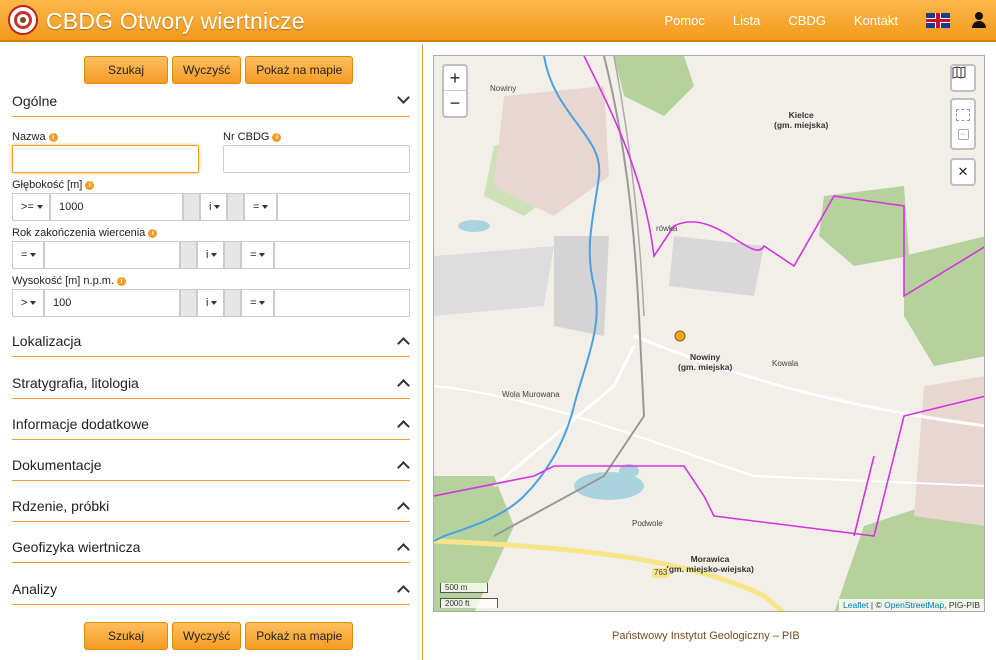  I want to click on map-attribution: Leaflet | © OpenStreetMap, PIG-PIB, so click(911, 605).